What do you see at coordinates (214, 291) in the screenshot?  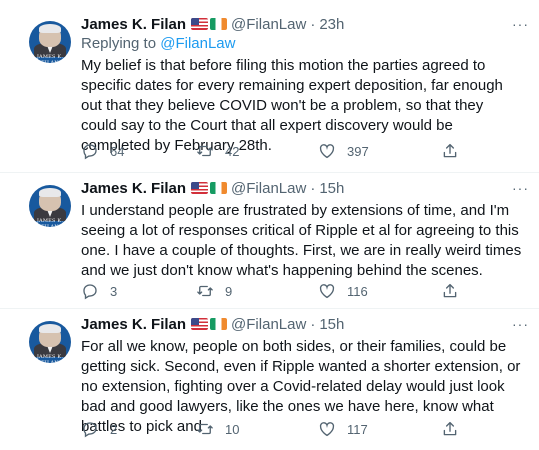 I see `retweet-button: 9` at bounding box center [214, 291].